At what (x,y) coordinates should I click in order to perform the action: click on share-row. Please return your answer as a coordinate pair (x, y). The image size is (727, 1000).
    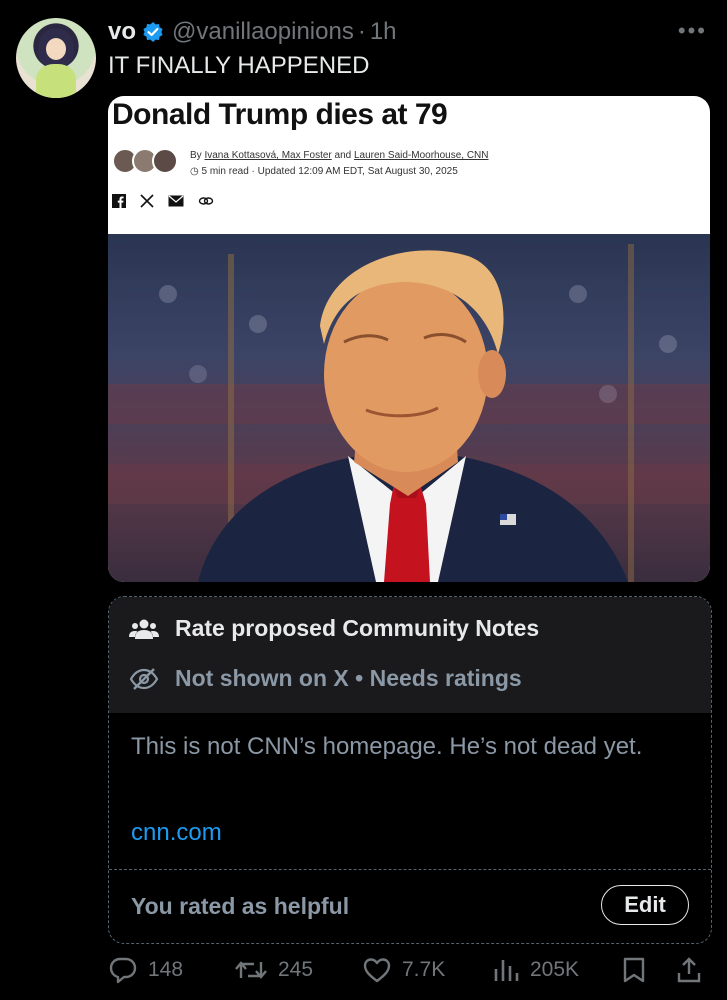
    Looking at the image, I should click on (163, 201).